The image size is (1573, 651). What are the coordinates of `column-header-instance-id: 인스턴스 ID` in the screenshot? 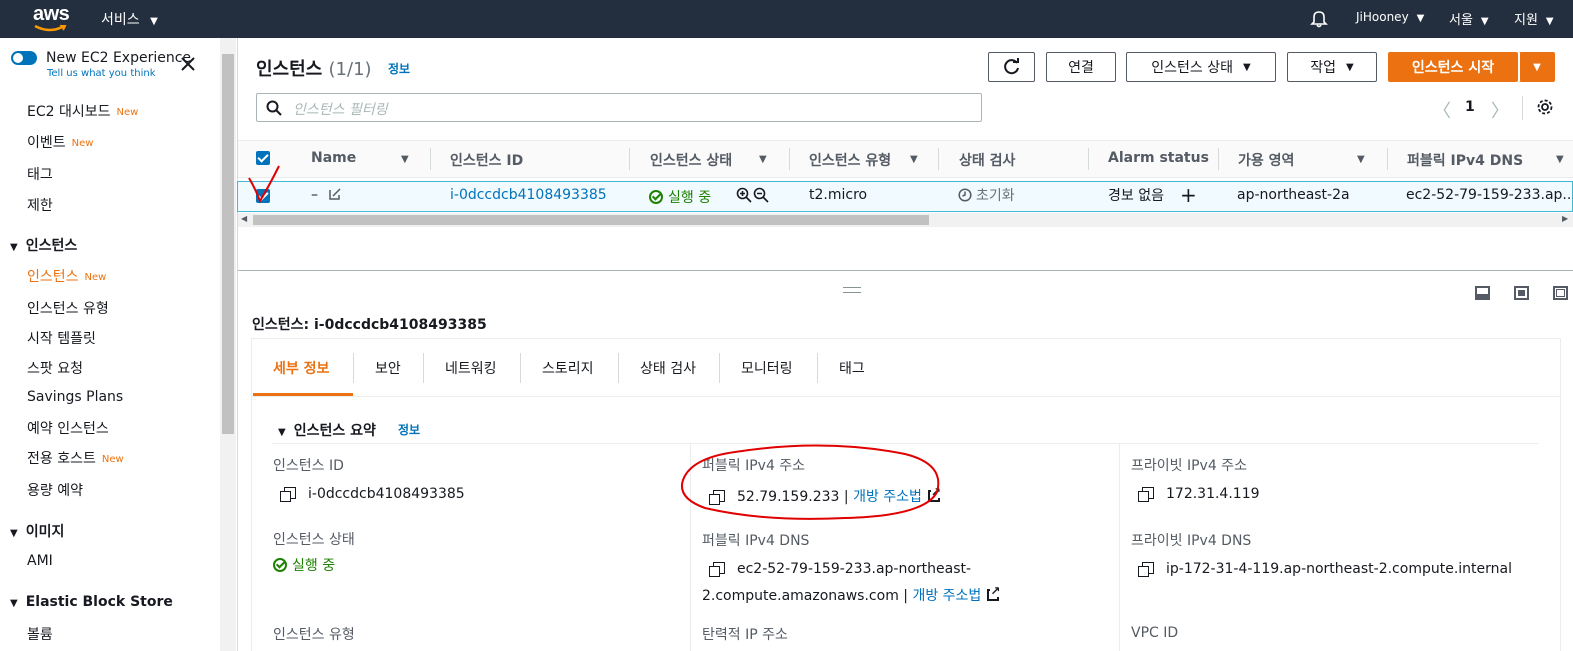 It's located at (486, 160).